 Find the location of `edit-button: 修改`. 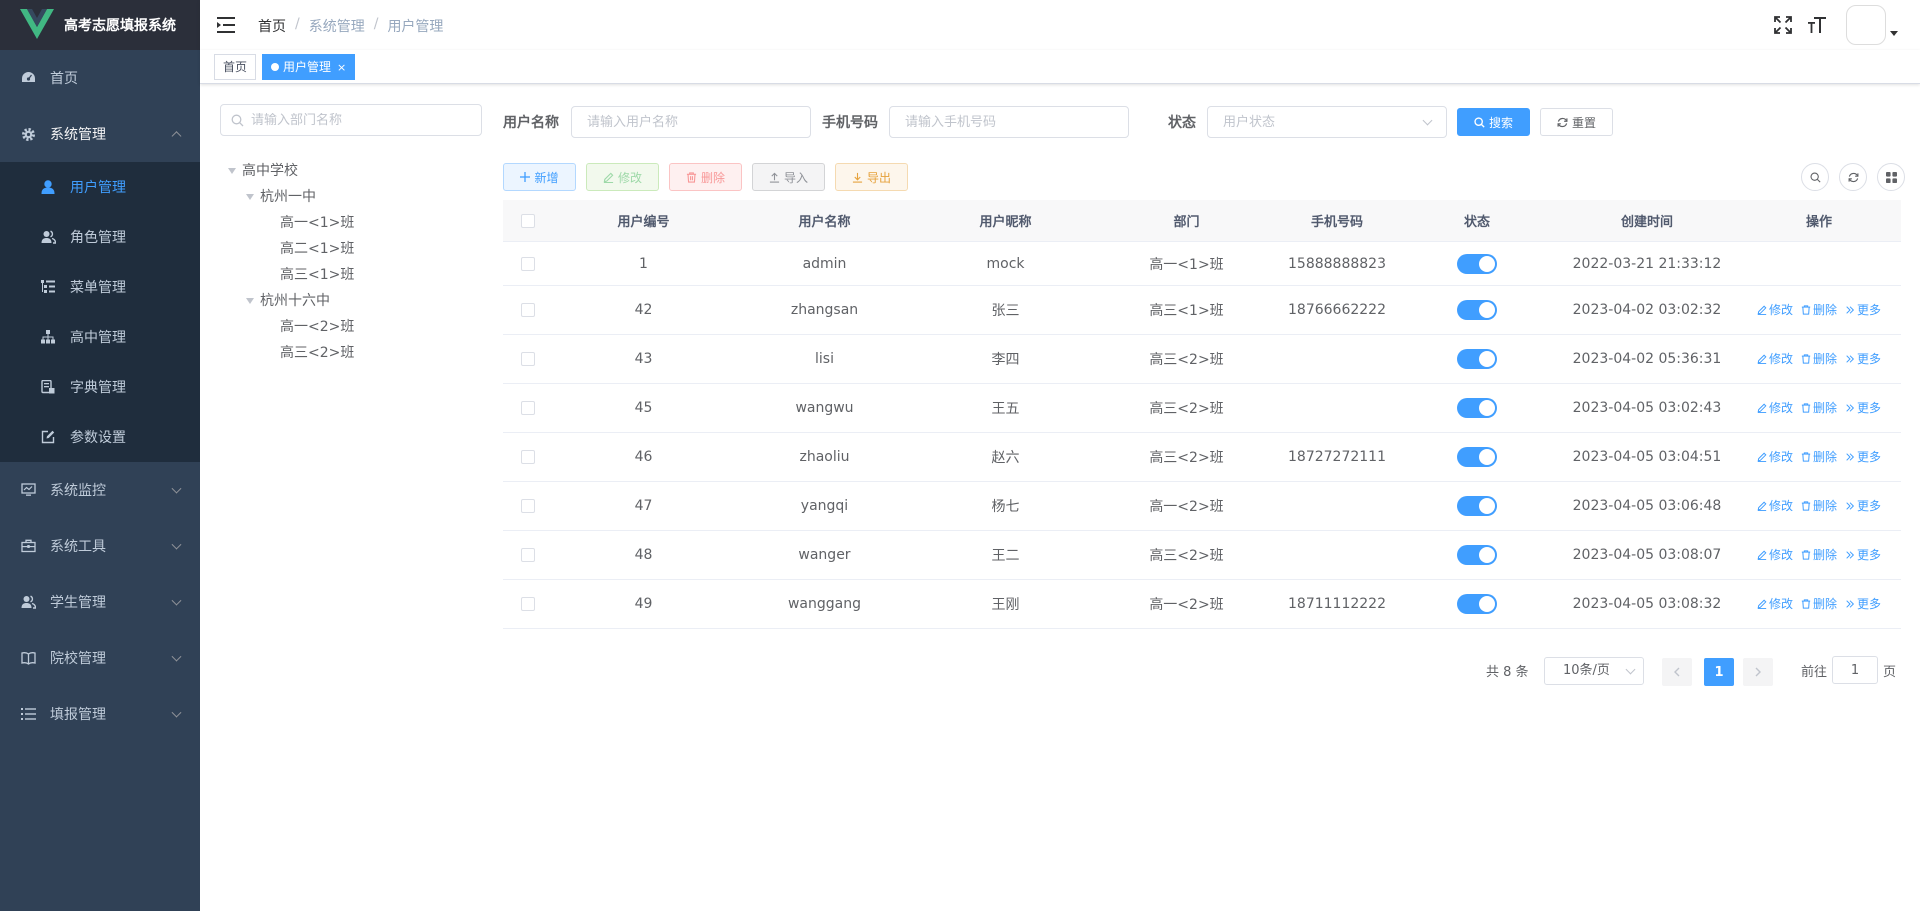

edit-button: 修改 is located at coordinates (622, 177).